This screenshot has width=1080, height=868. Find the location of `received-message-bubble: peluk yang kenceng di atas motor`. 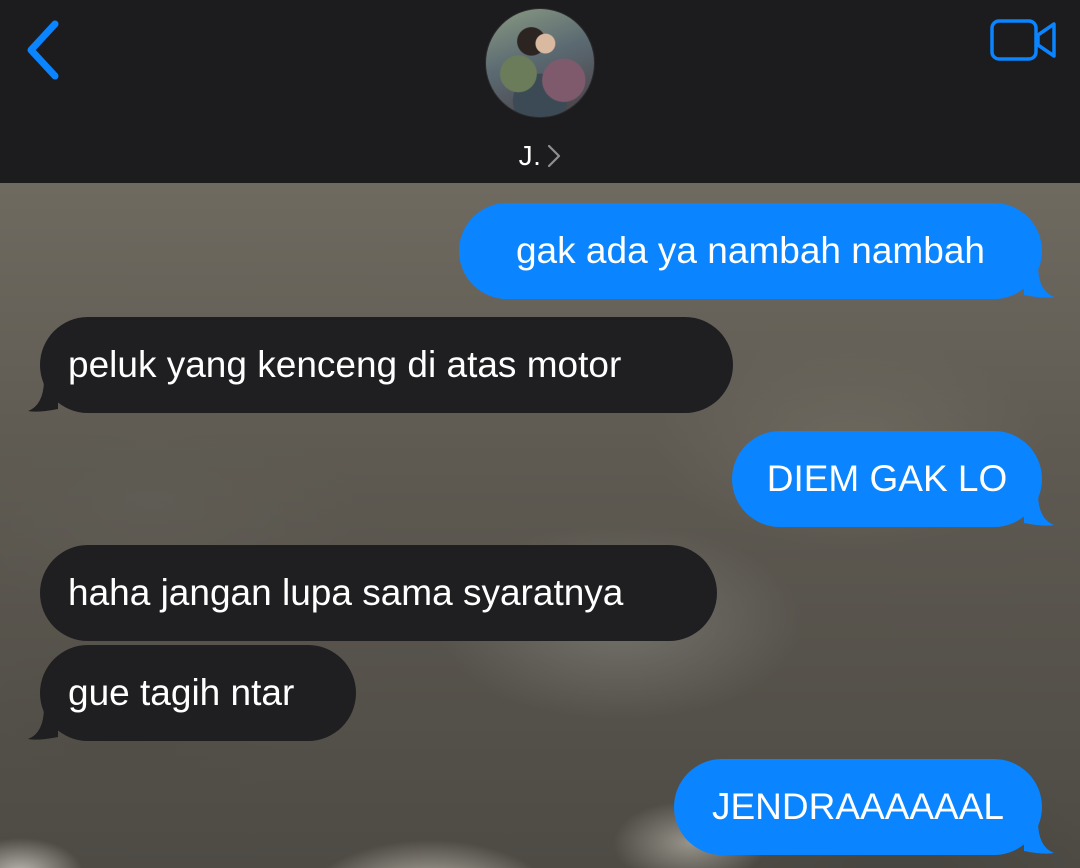

received-message-bubble: peluk yang kenceng di atas motor is located at coordinates (380, 365).